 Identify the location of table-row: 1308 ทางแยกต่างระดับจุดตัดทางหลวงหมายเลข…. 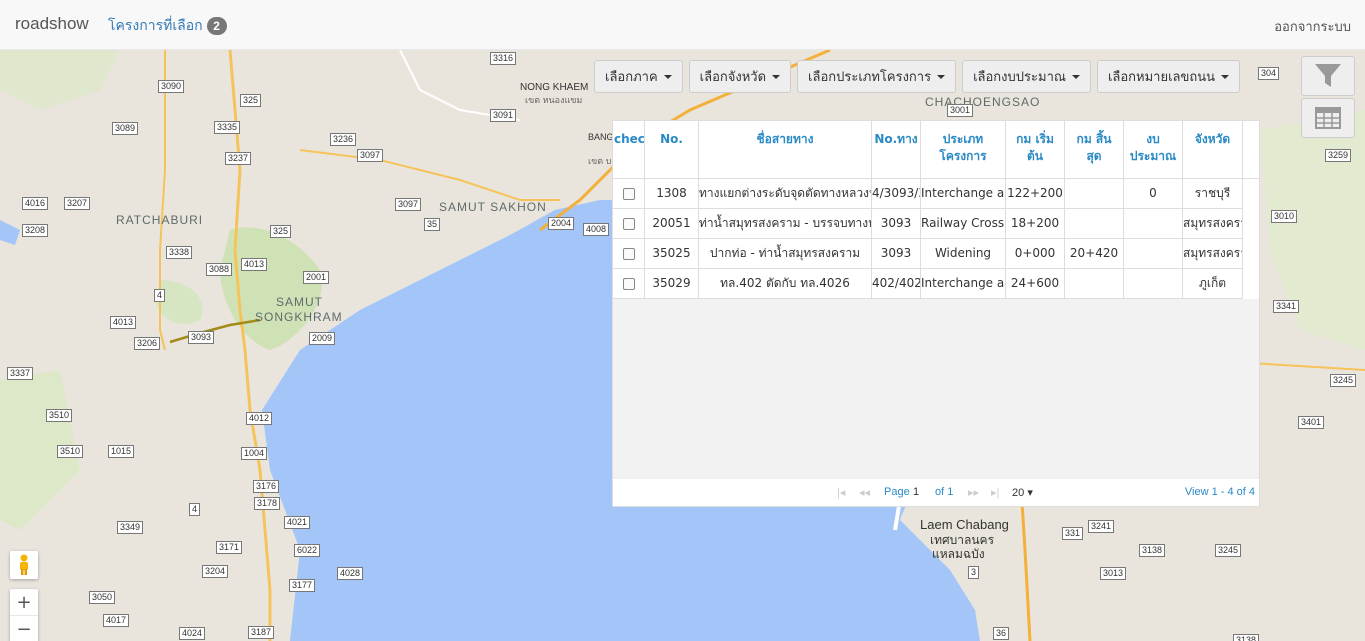
(928, 194).